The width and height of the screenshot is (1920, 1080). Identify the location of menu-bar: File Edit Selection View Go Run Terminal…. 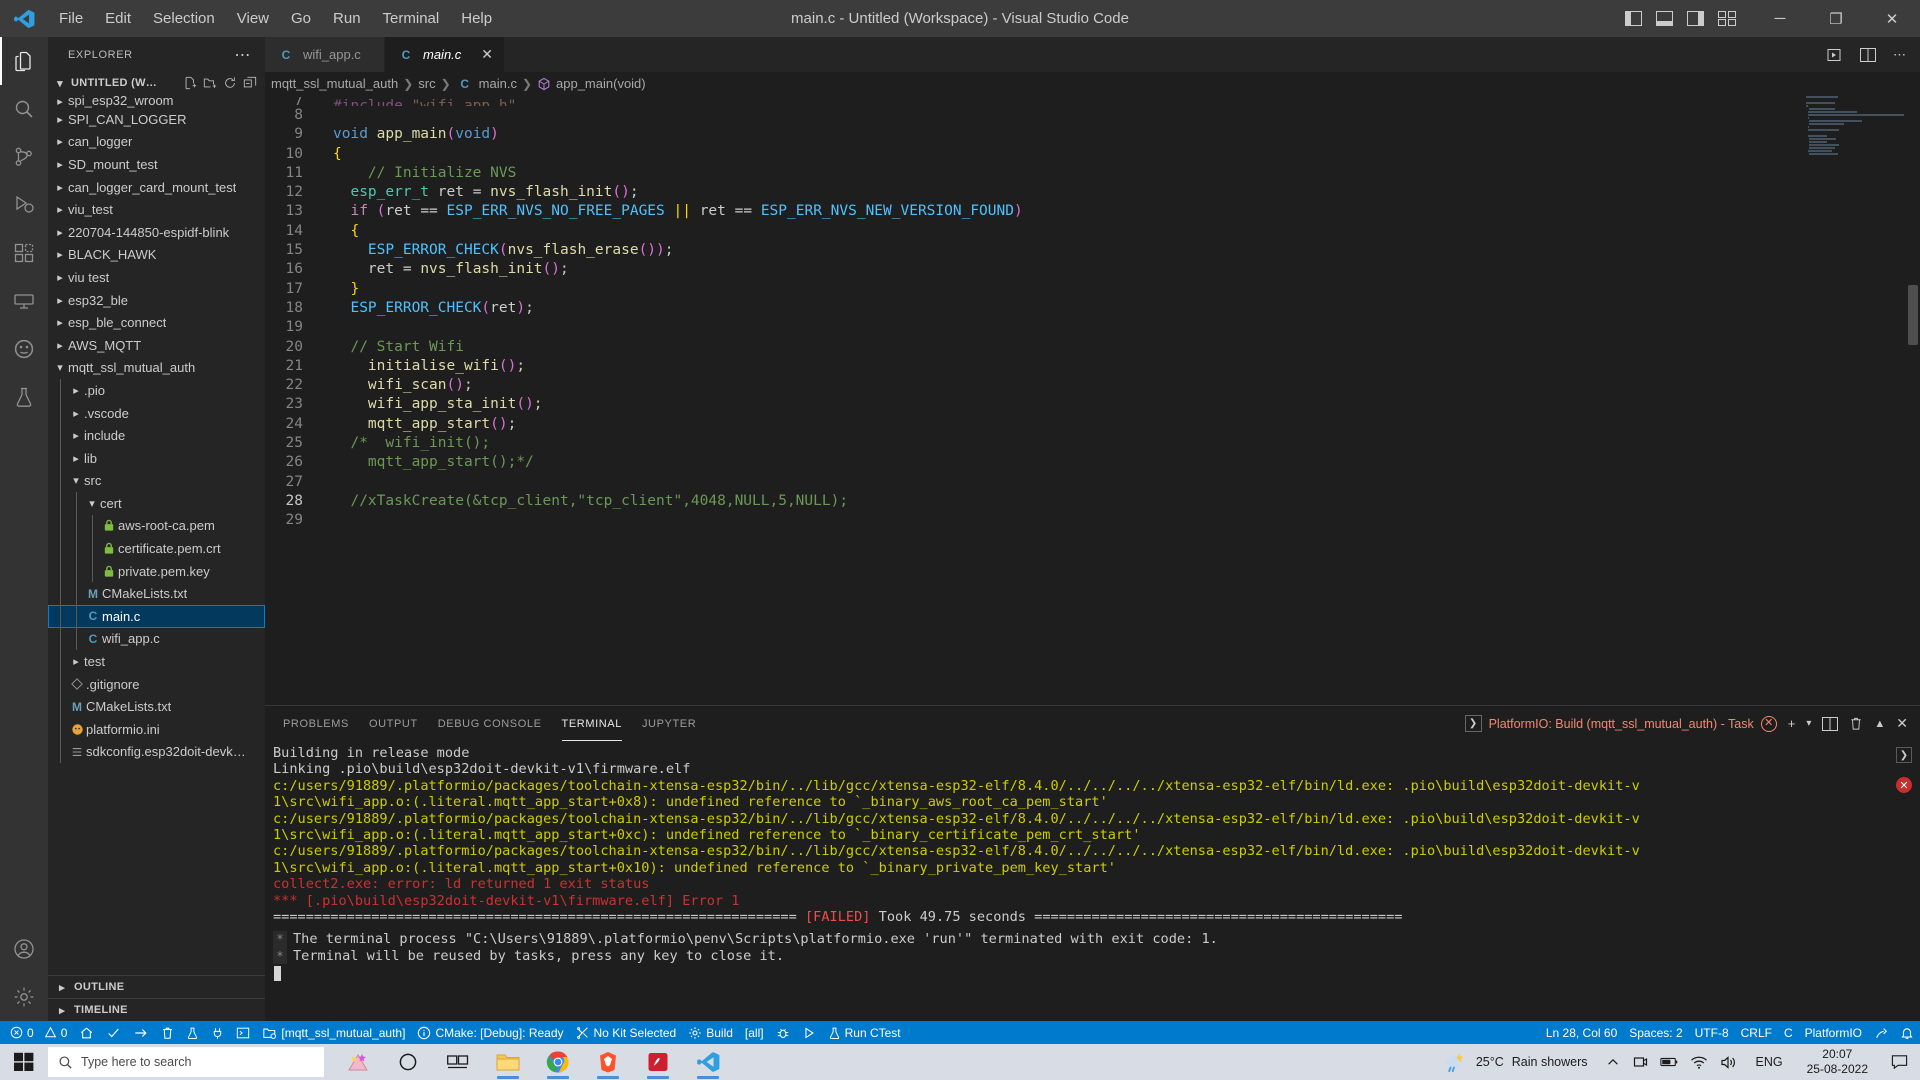
(275, 18).